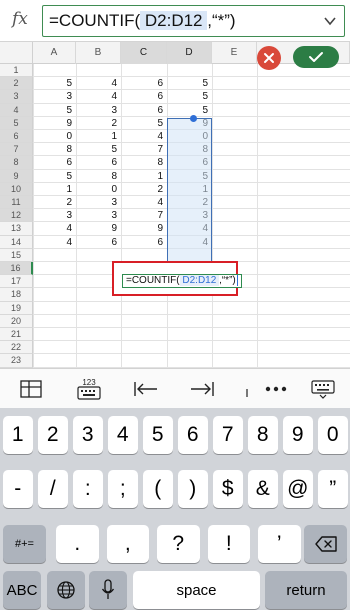  I want to click on key-4: 5, so click(158, 435).